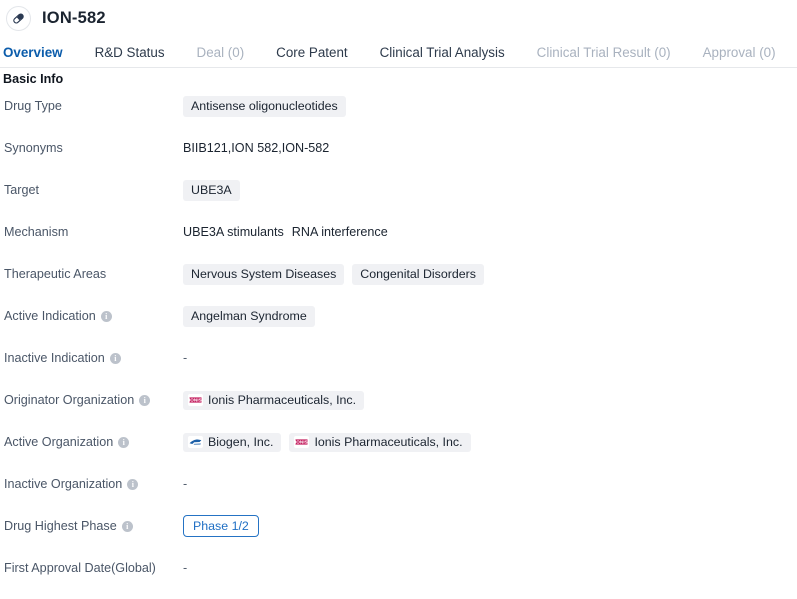 This screenshot has width=797, height=599. I want to click on value-chip: Nervous System Diseases, so click(264, 274).